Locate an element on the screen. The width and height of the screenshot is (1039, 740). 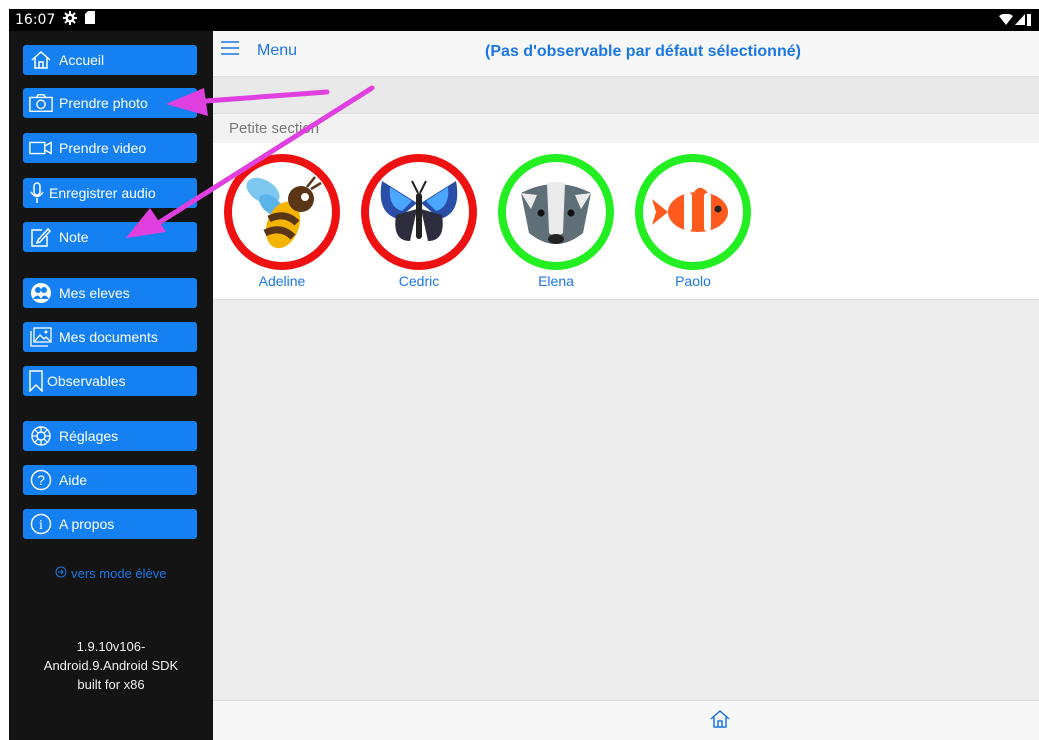
sidebar-item-label: Prendre video is located at coordinates (103, 148).